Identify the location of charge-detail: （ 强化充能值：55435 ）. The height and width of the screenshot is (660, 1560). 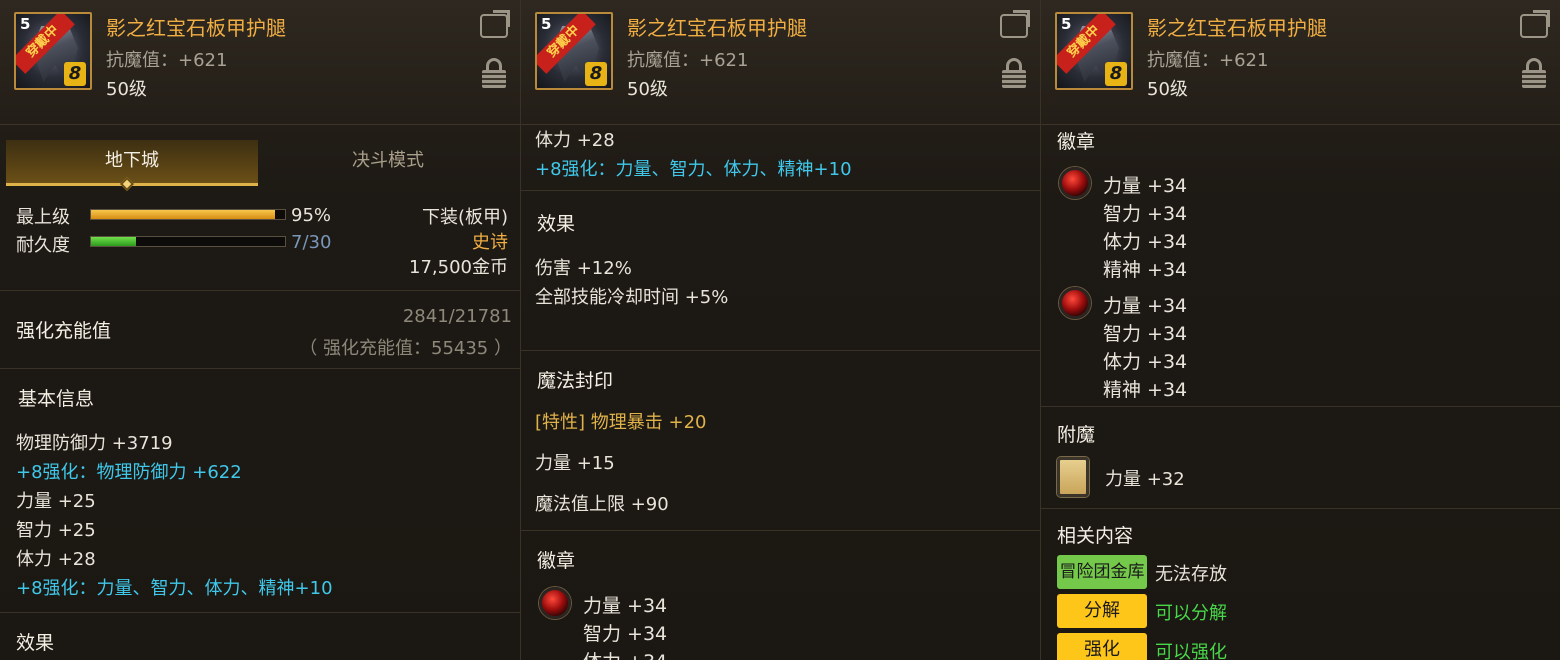
(405, 348).